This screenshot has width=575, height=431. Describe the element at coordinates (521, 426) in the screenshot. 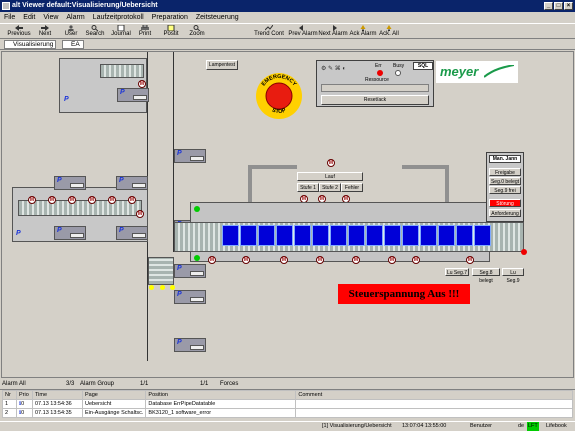

I see `status-lang: de` at that location.